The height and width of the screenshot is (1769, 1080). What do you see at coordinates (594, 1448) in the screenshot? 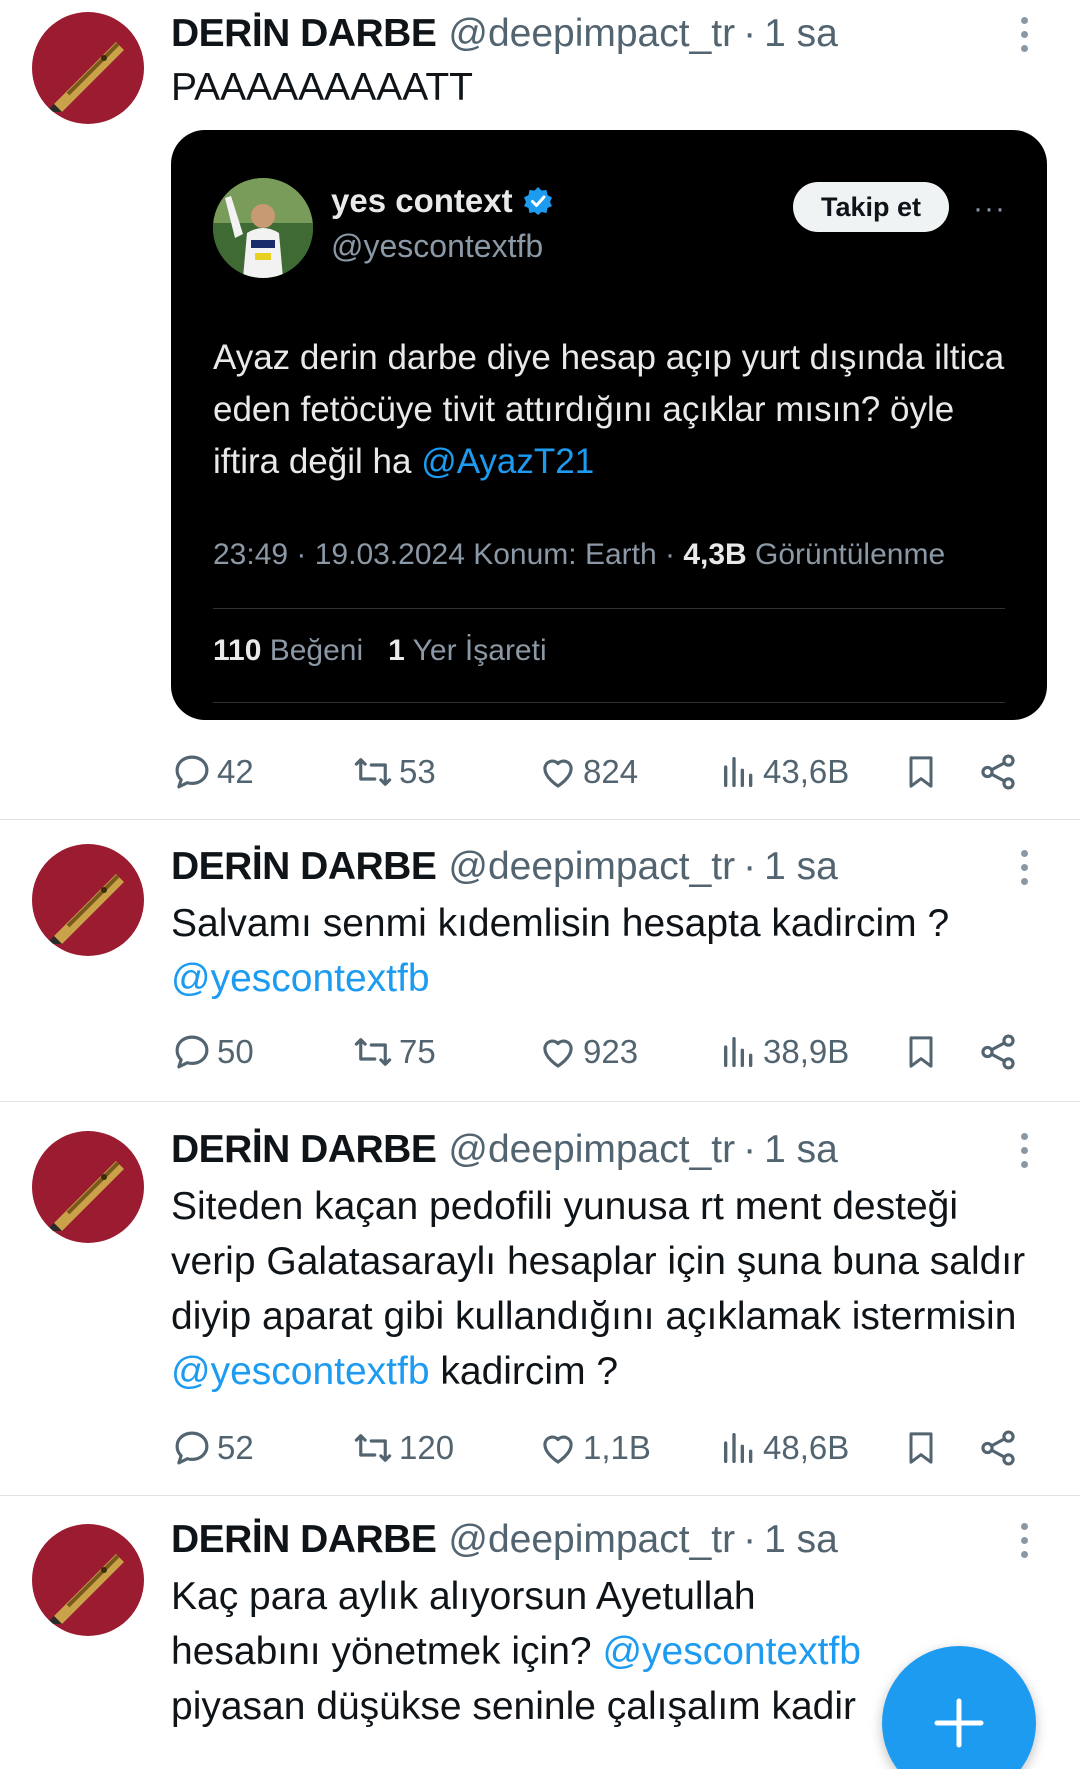
I see `like-button: 1,1B` at bounding box center [594, 1448].